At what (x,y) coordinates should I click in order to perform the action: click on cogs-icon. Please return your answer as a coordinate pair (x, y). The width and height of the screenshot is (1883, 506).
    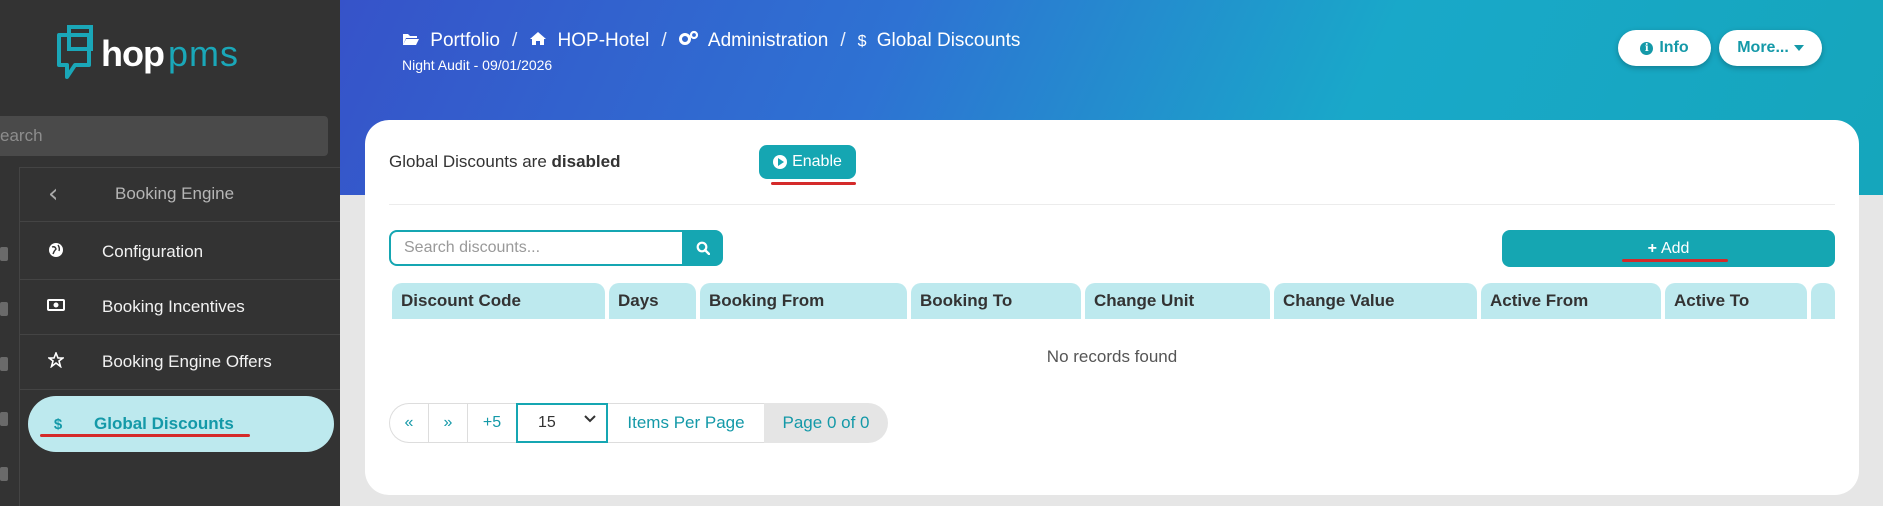
    Looking at the image, I should click on (688, 37).